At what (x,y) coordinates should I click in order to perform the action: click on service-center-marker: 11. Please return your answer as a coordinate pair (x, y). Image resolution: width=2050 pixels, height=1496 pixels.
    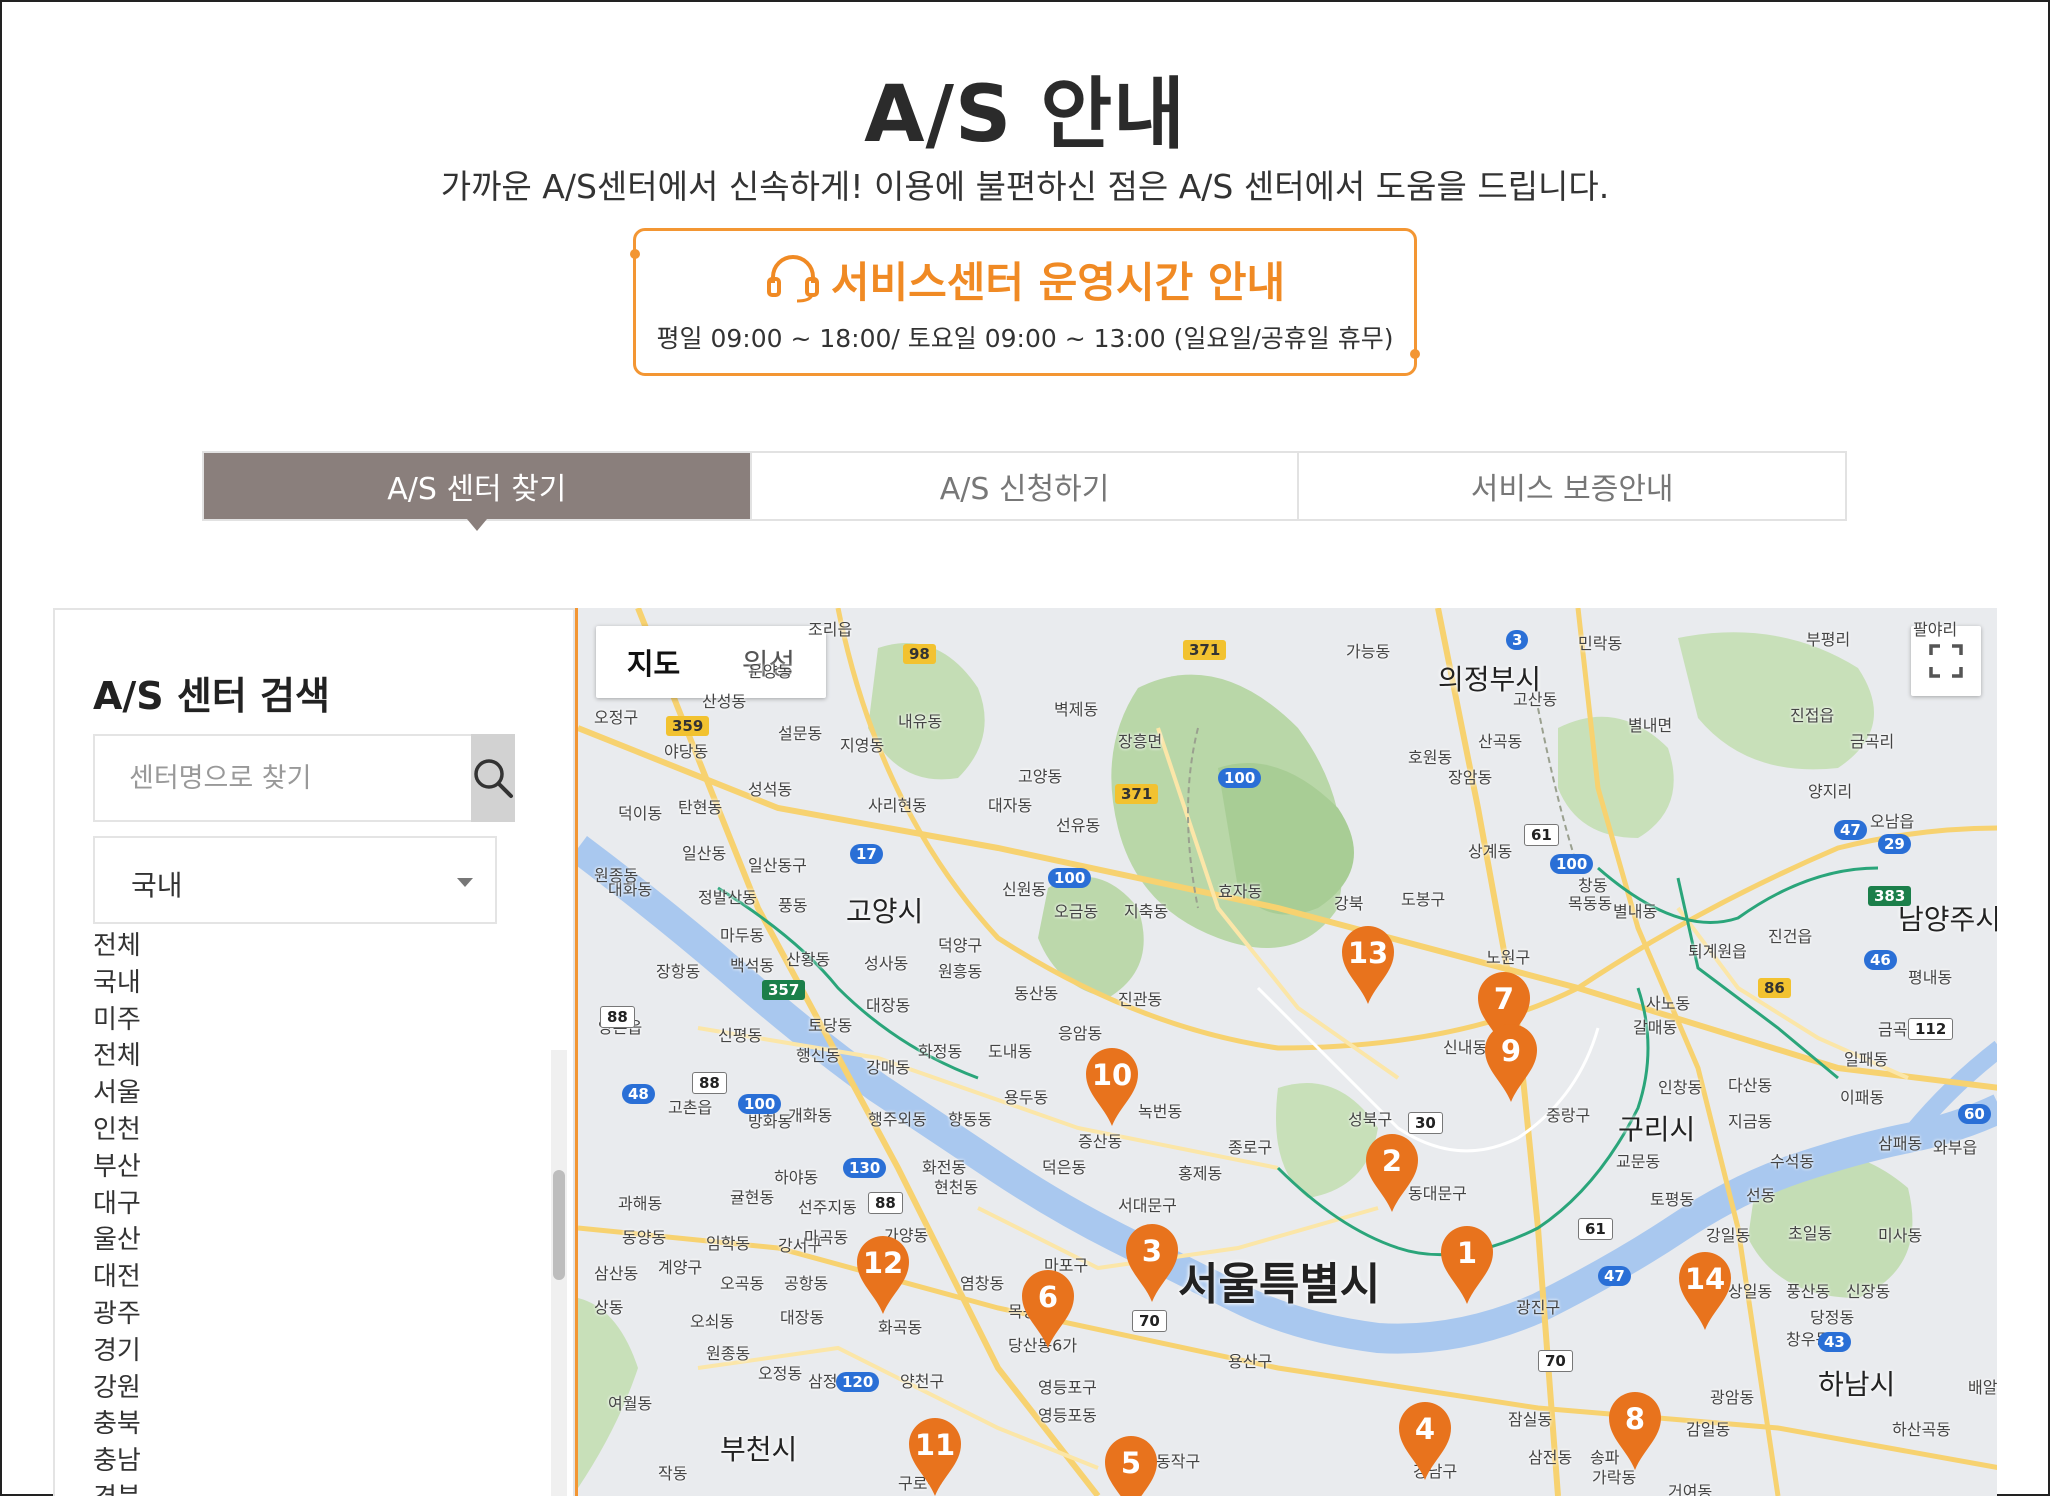
    Looking at the image, I should click on (935, 1456).